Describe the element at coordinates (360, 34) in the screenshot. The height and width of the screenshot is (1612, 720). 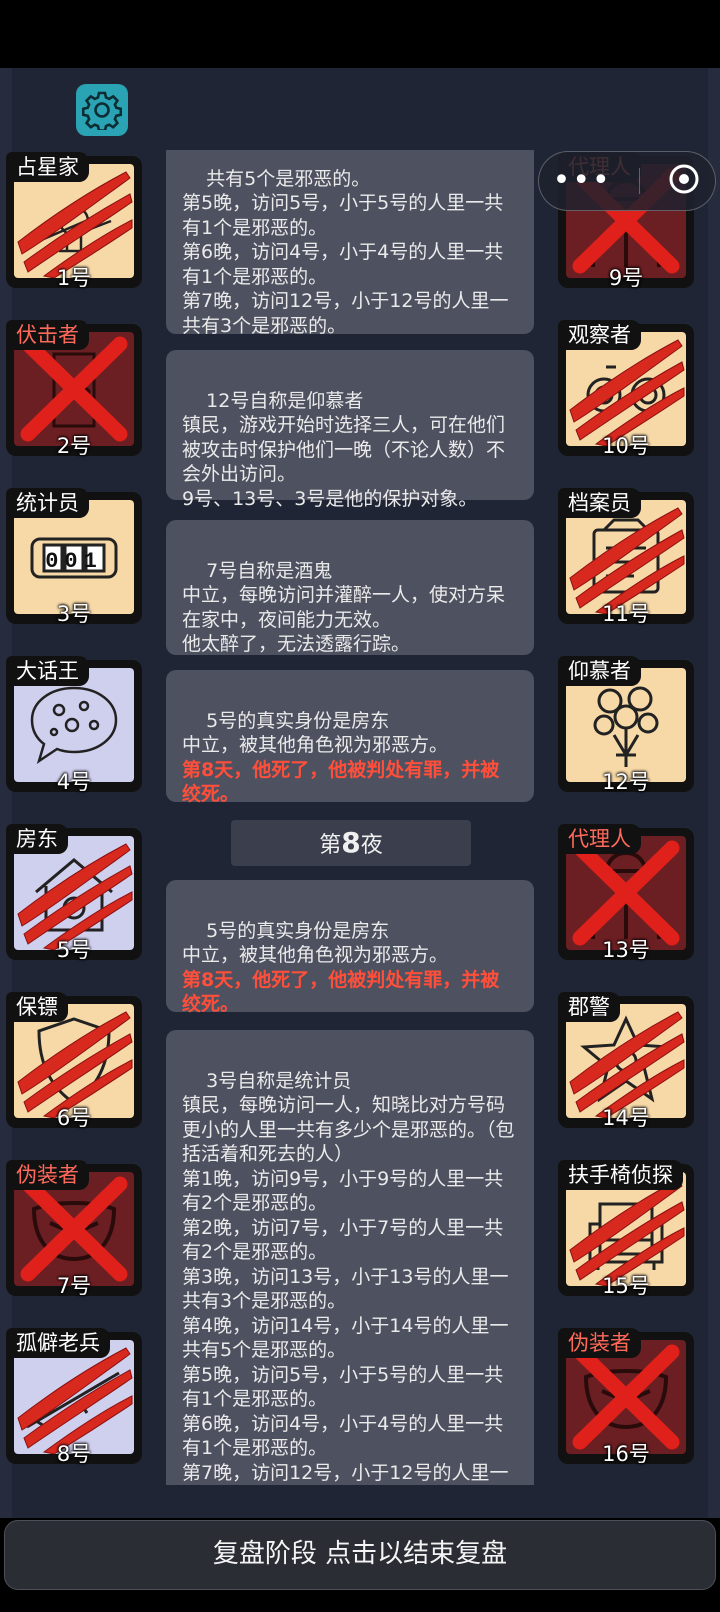
I see `status-bar` at that location.